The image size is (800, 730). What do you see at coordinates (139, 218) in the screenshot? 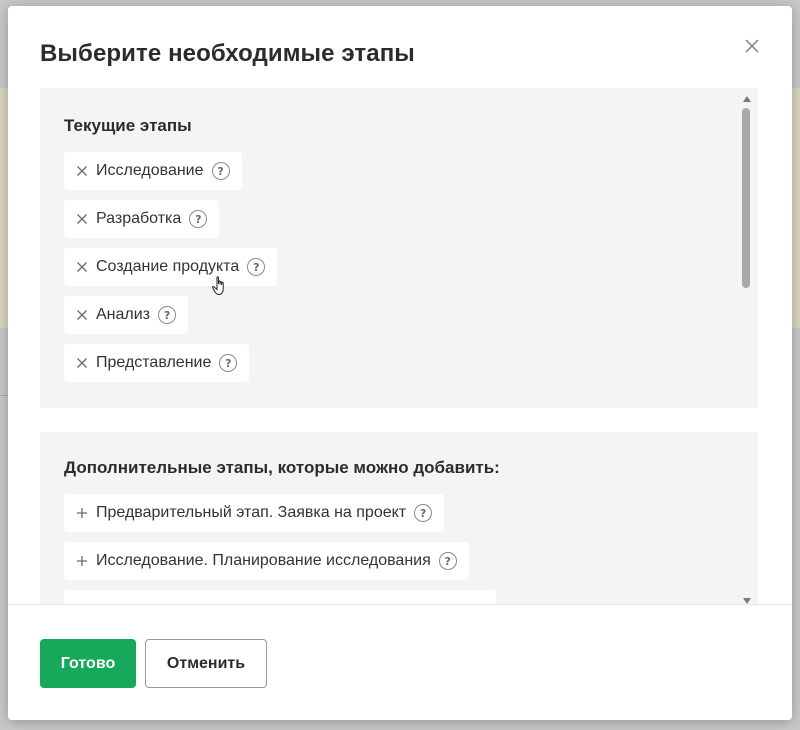
I see `stage-label: Разработка` at bounding box center [139, 218].